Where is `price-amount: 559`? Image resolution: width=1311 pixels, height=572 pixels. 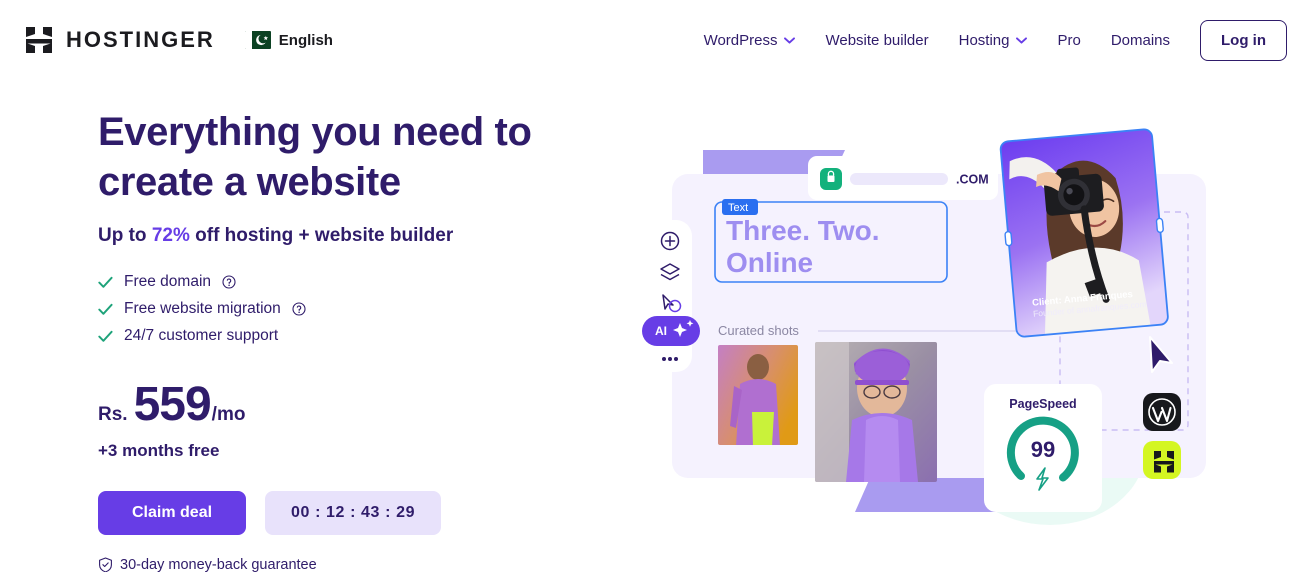
price-amount: 559 is located at coordinates (172, 404).